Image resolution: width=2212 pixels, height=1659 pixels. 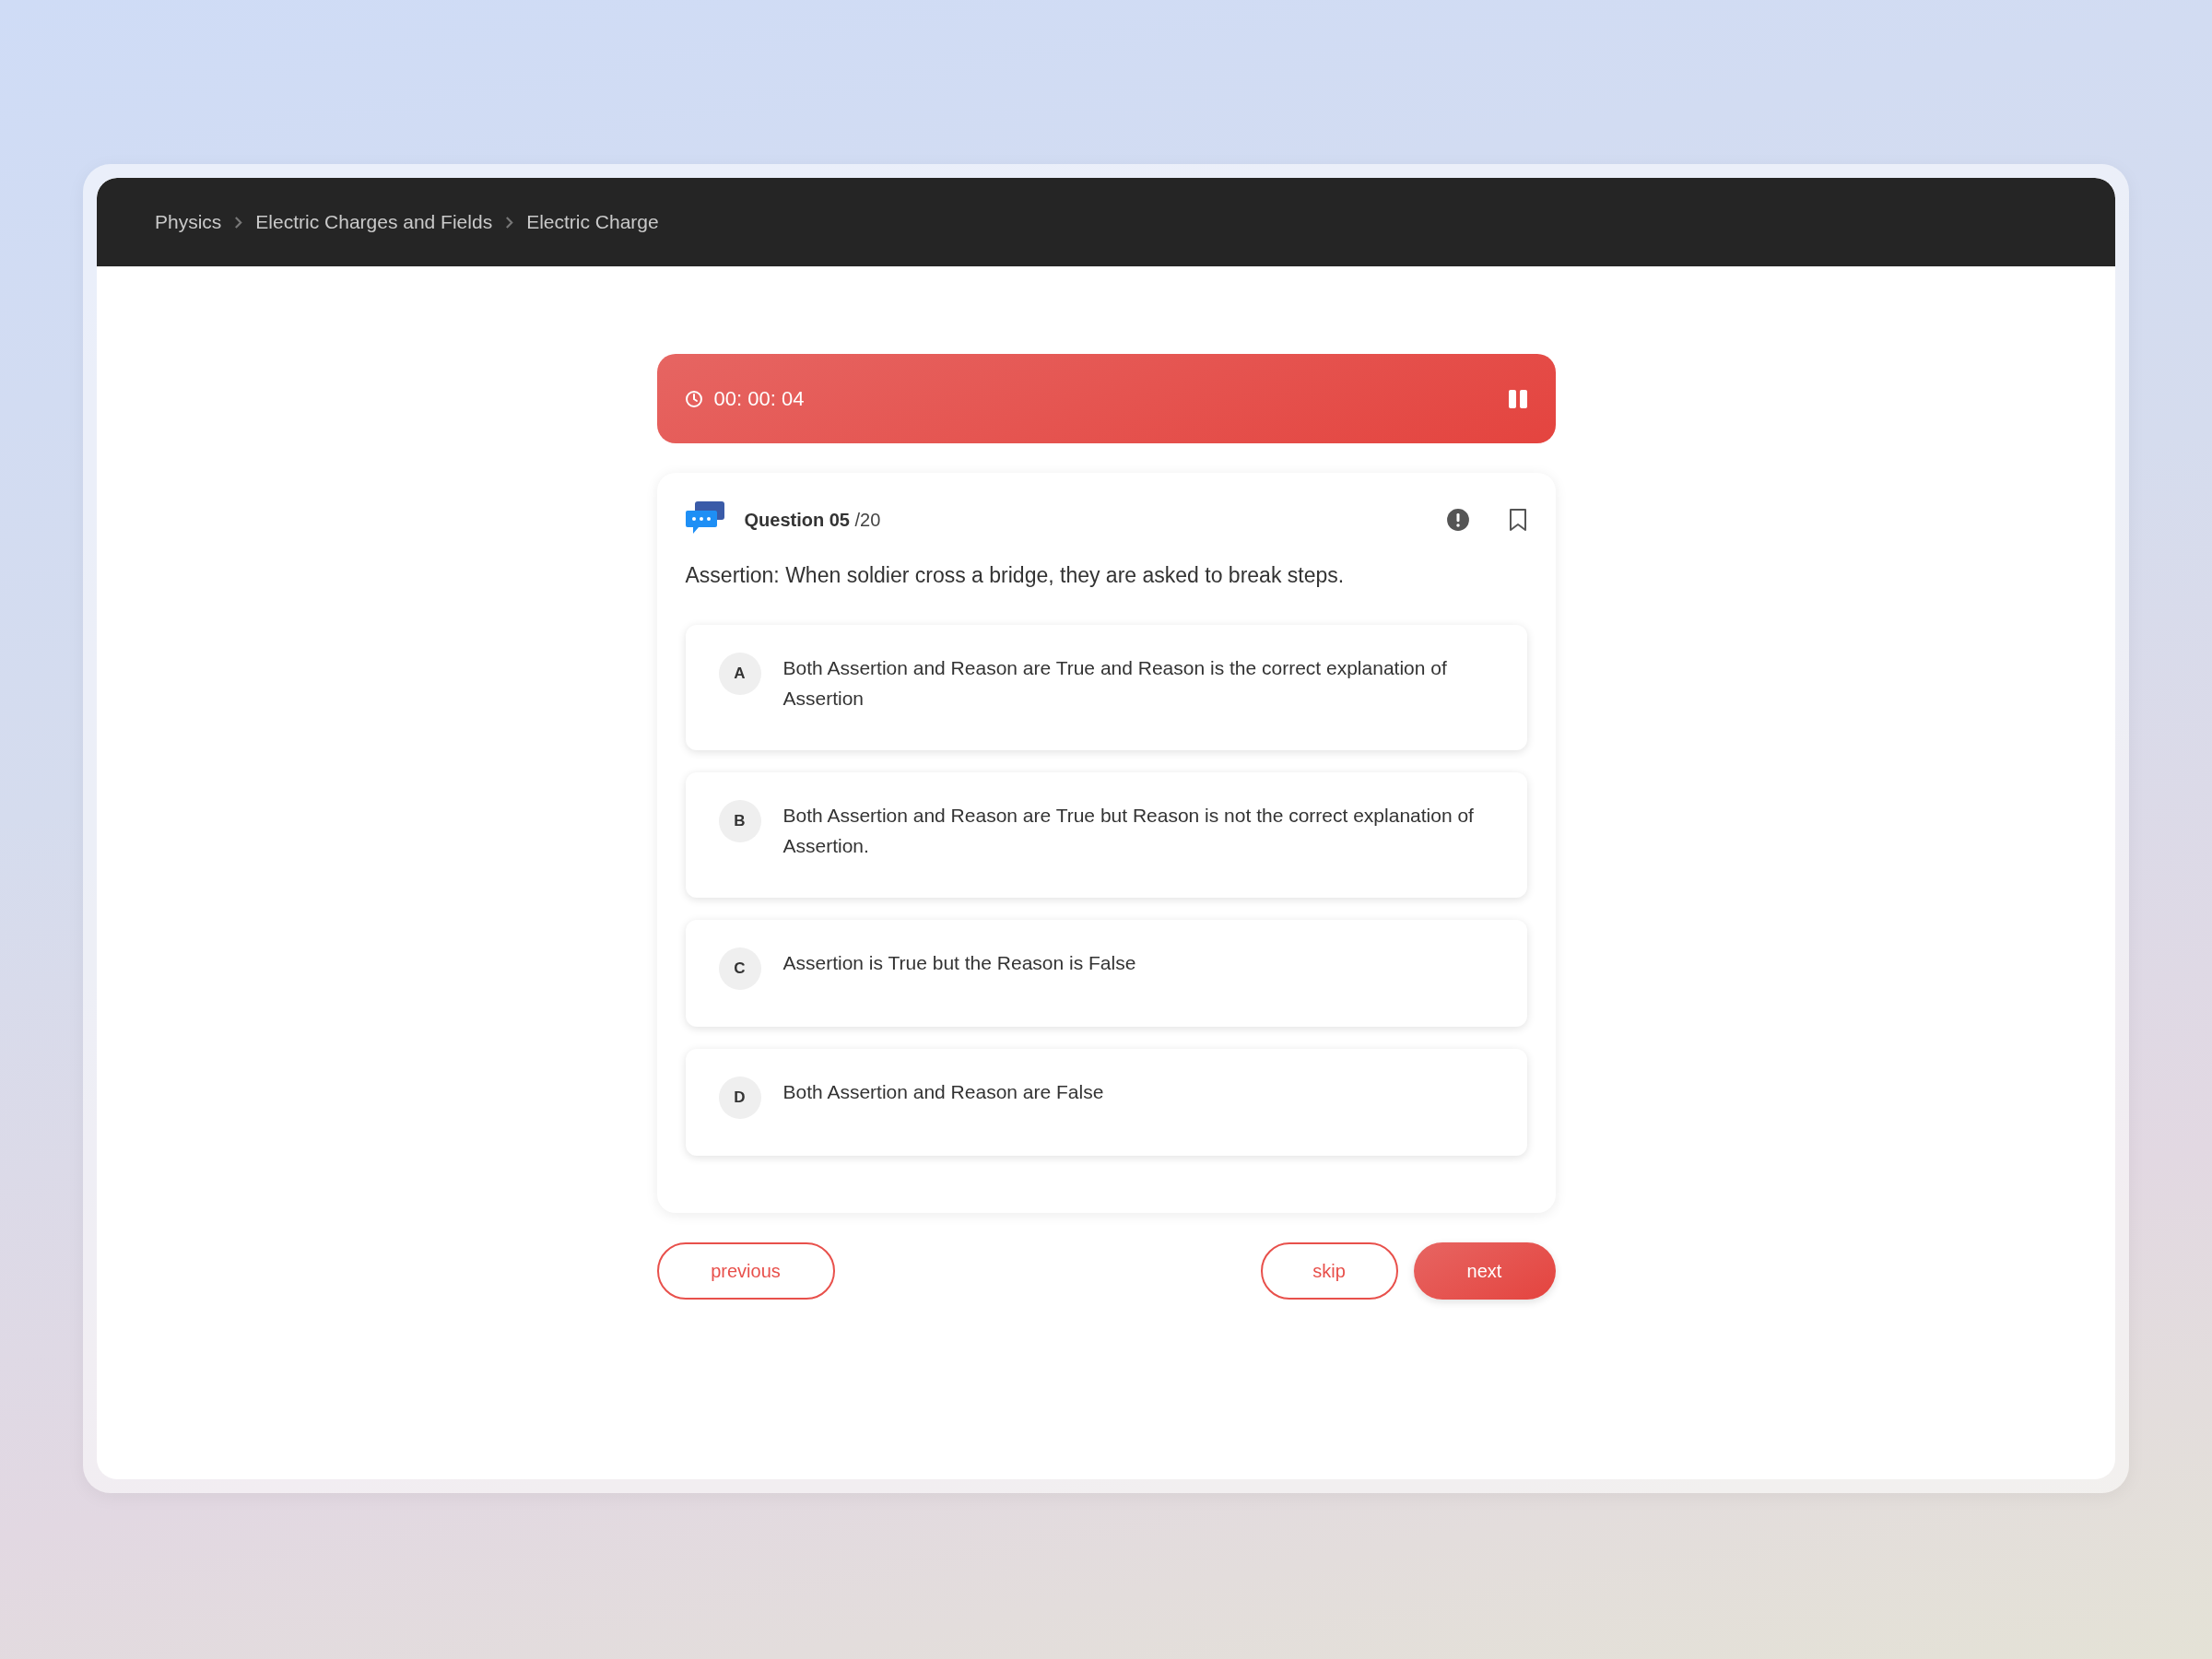 What do you see at coordinates (739, 968) in the screenshot?
I see `option-letter: C` at bounding box center [739, 968].